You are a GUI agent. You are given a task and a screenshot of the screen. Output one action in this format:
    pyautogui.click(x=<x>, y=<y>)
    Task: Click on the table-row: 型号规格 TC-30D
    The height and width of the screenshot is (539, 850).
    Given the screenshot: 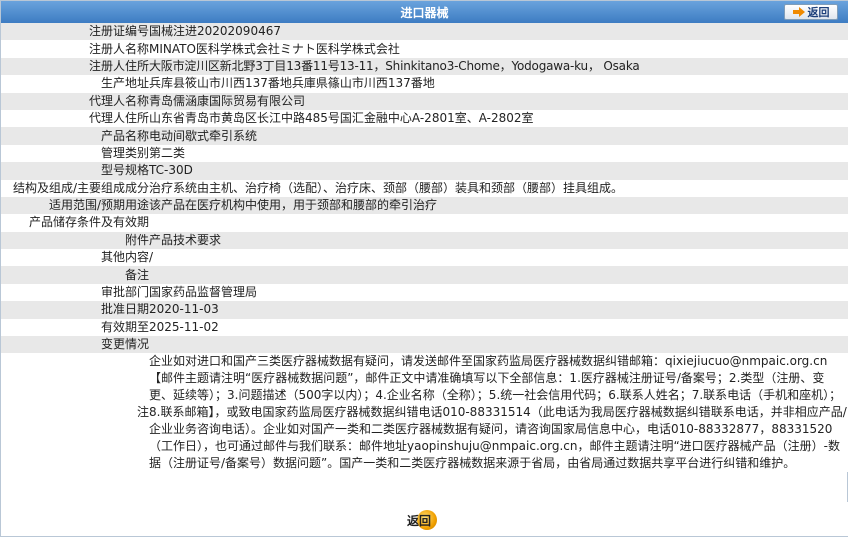 What is the action you would take?
    pyautogui.click(x=424, y=171)
    